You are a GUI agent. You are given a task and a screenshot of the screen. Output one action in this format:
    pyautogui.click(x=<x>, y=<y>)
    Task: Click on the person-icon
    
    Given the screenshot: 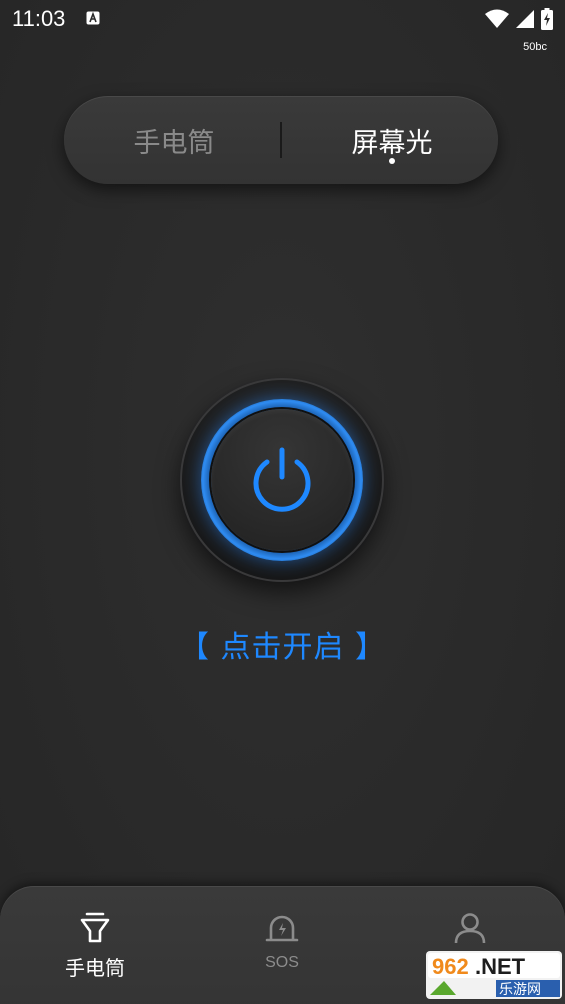 What is the action you would take?
    pyautogui.click(x=470, y=928)
    